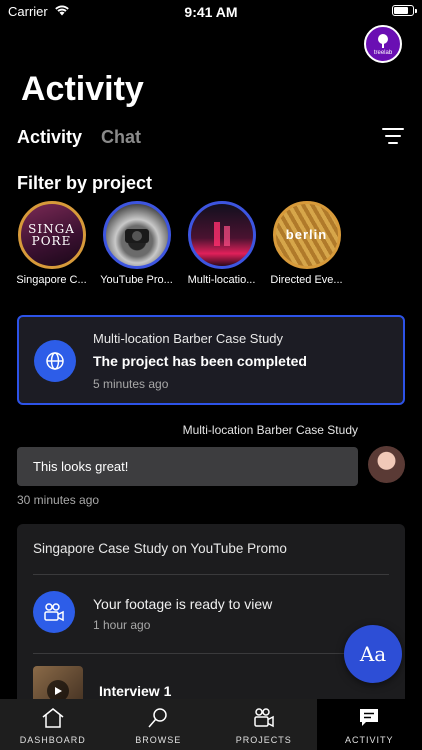  What do you see at coordinates (51, 235) in the screenshot?
I see `project-thumbnail: SINGA PORE` at bounding box center [51, 235].